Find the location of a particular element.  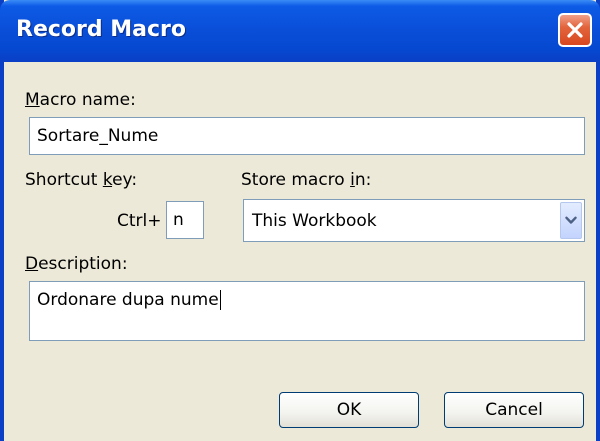

ok-button: OK is located at coordinates (349, 410).